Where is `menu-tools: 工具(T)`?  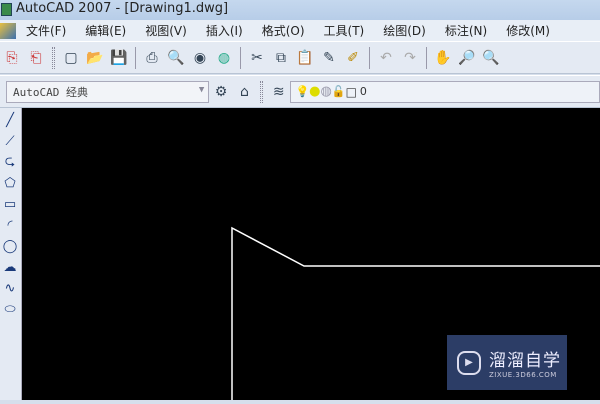
menu-tools: 工具(T) is located at coordinates (344, 30).